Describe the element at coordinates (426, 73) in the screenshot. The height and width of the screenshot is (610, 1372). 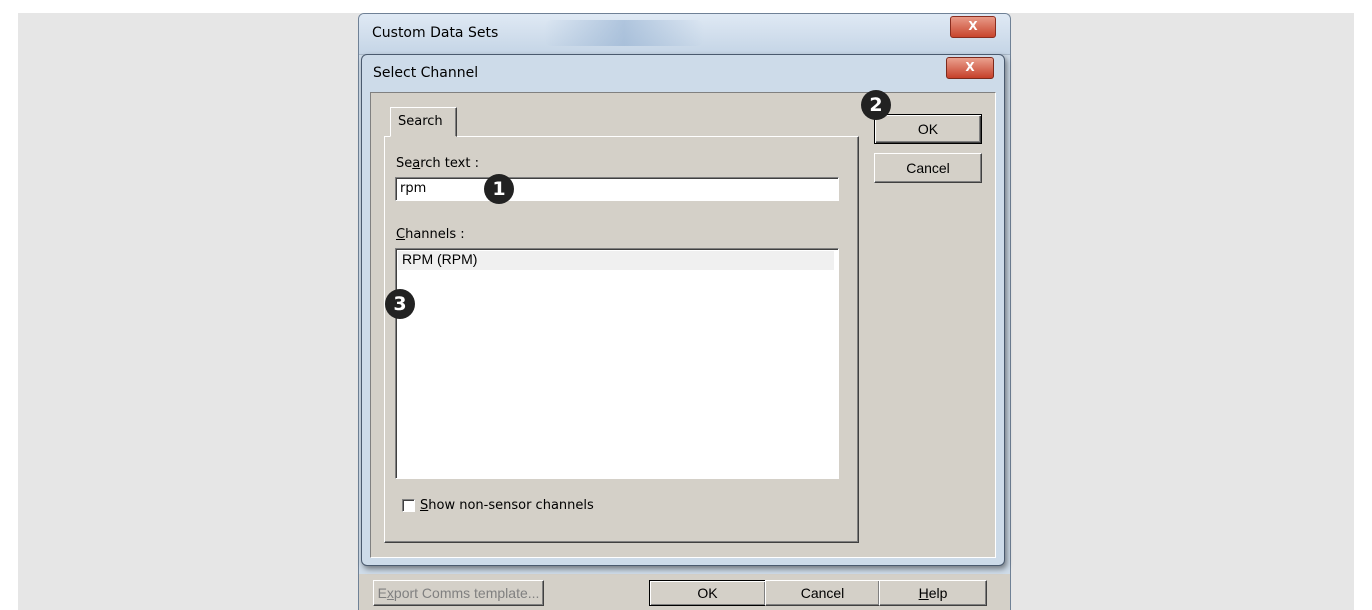
I see `dialog-title: Select Channel` at that location.